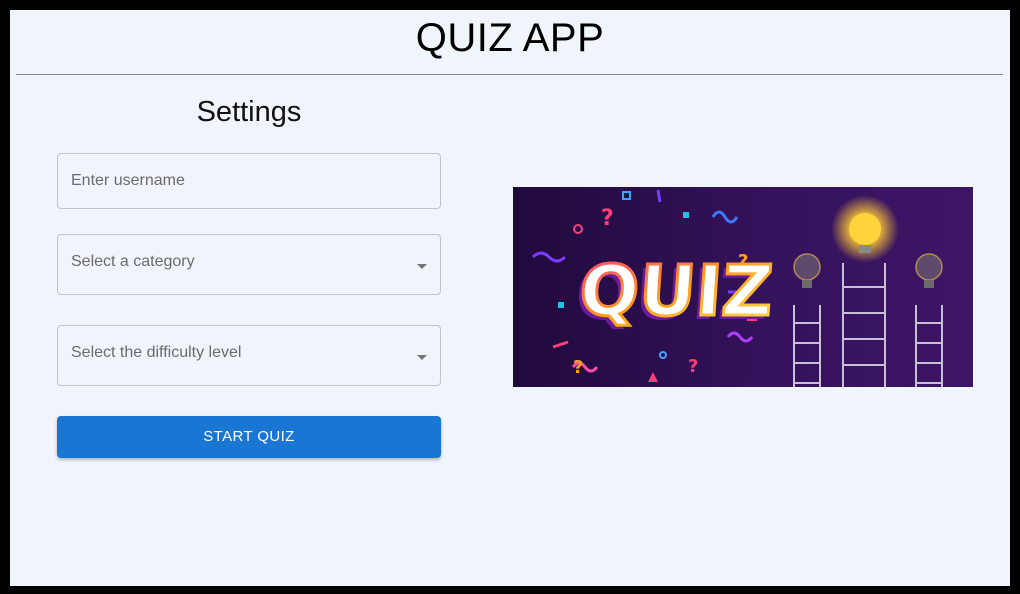 Image resolution: width=1020 pixels, height=594 pixels. What do you see at coordinates (249, 264) in the screenshot?
I see `category-select: Select a category` at bounding box center [249, 264].